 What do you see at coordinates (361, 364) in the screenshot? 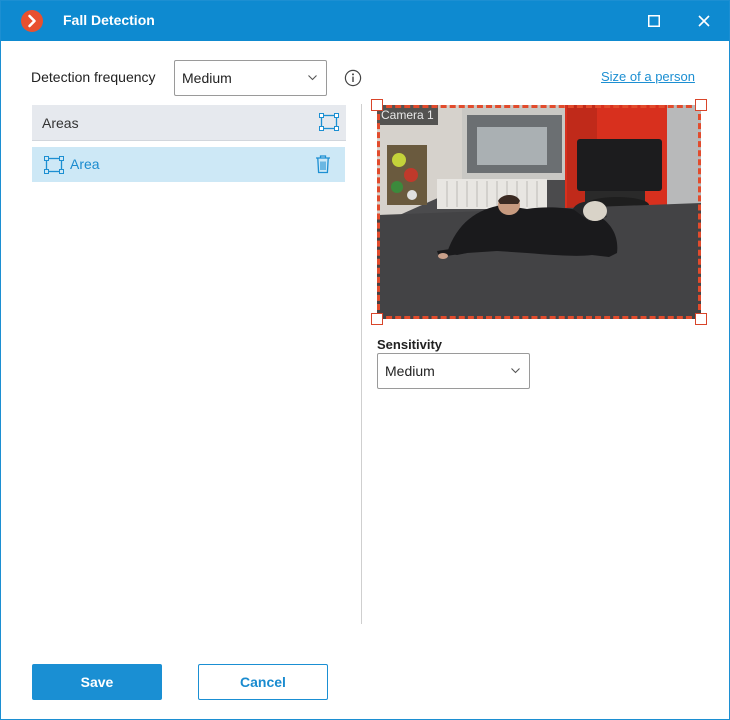
I see `panel-divider` at bounding box center [361, 364].